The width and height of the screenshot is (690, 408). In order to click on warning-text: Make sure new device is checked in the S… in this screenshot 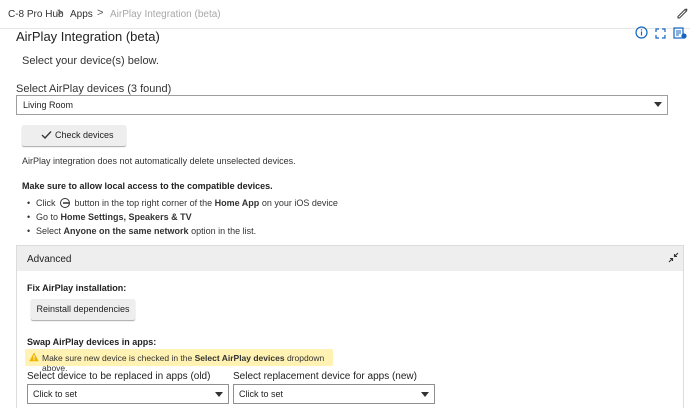, I will do `click(187, 363)`.